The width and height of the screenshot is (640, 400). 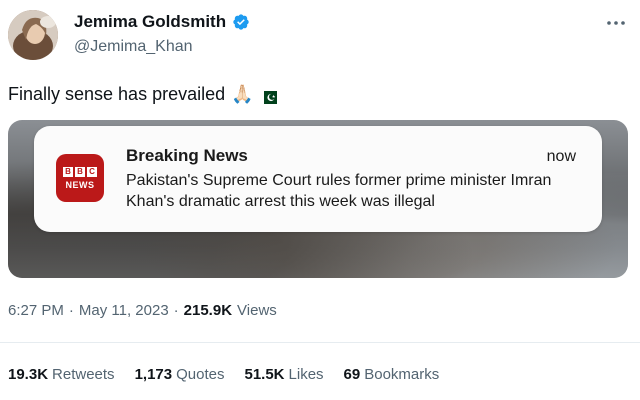 I want to click on views-count: 215.9K, so click(x=208, y=310).